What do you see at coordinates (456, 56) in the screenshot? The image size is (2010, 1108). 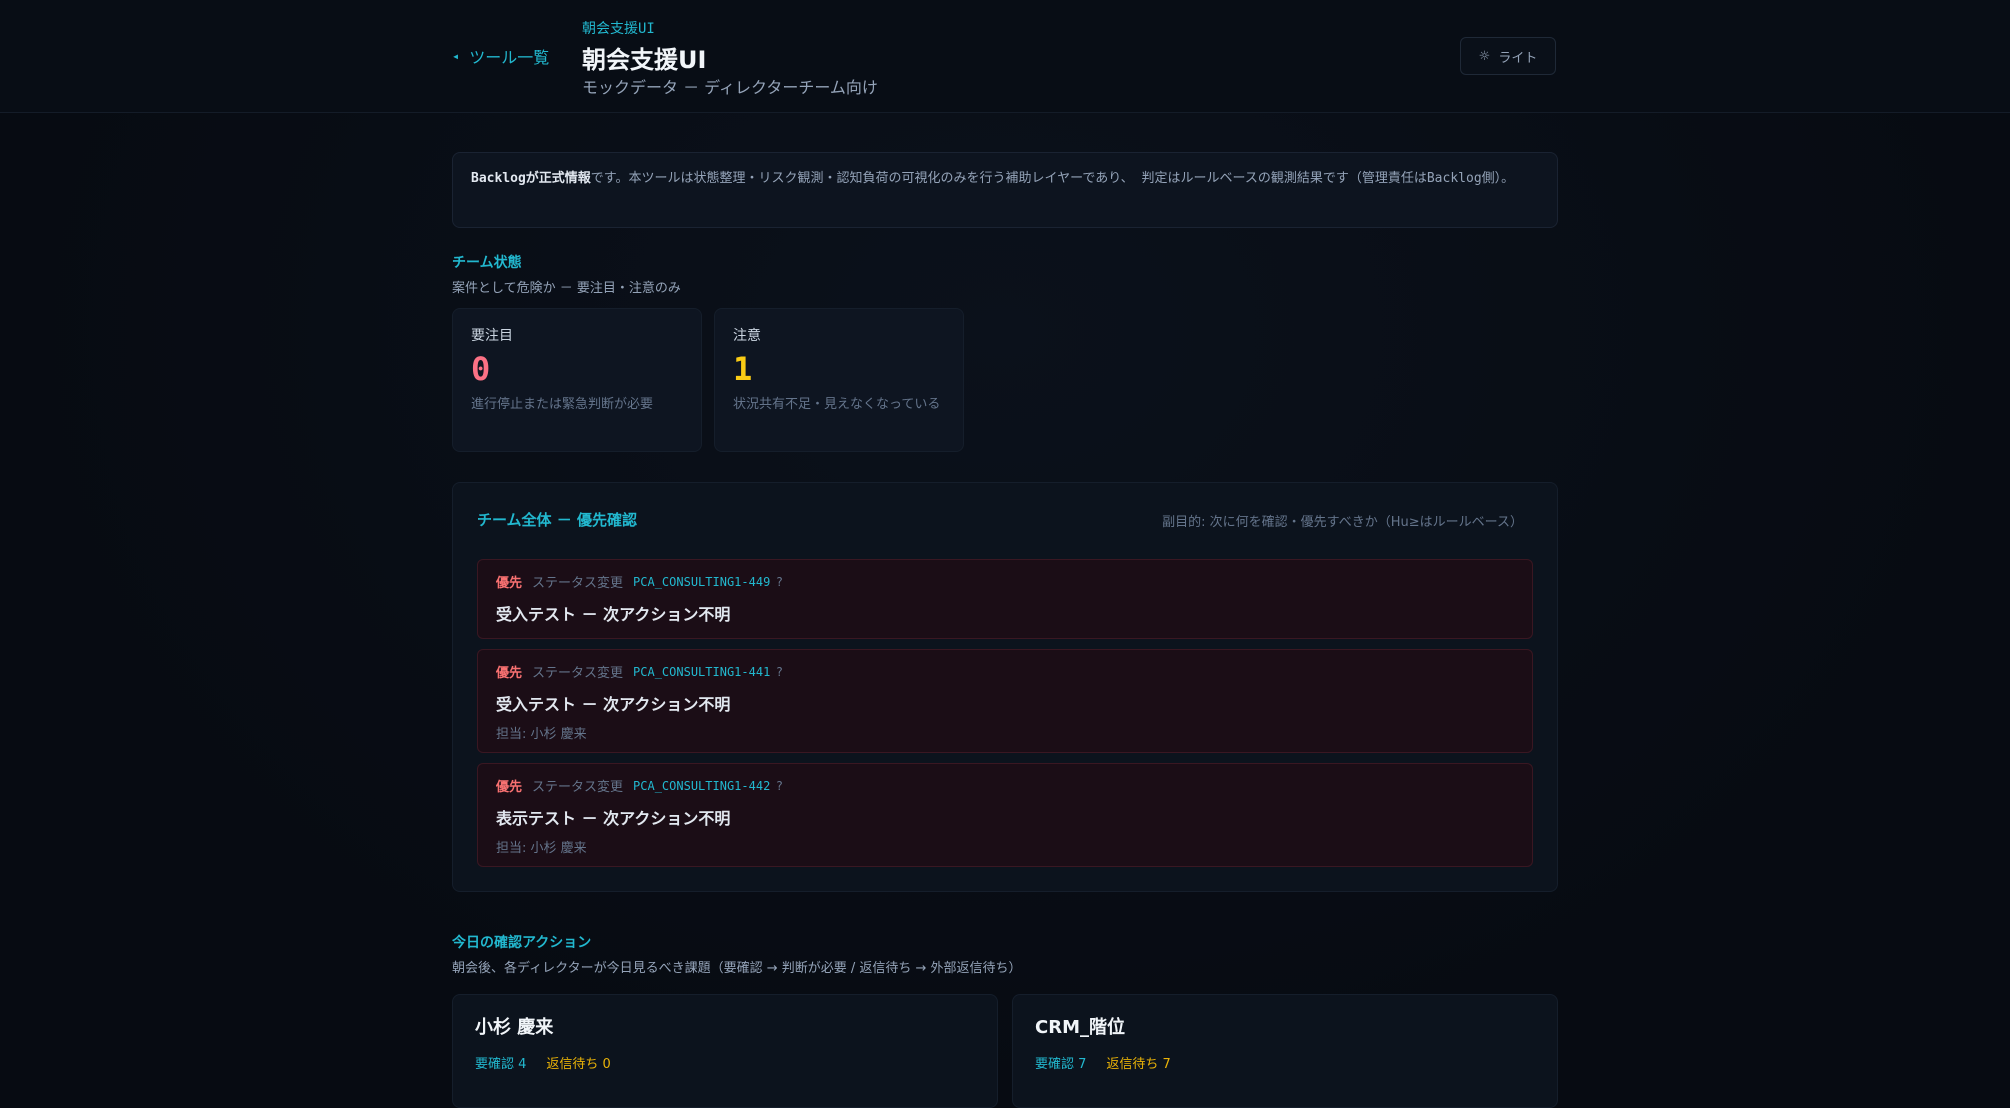 I see `chevron-left-icon: ◂` at bounding box center [456, 56].